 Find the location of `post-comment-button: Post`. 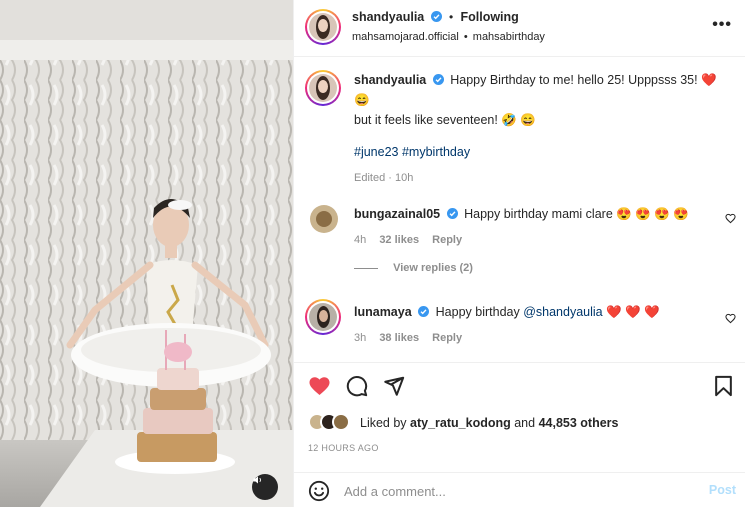

post-comment-button: Post is located at coordinates (722, 490).